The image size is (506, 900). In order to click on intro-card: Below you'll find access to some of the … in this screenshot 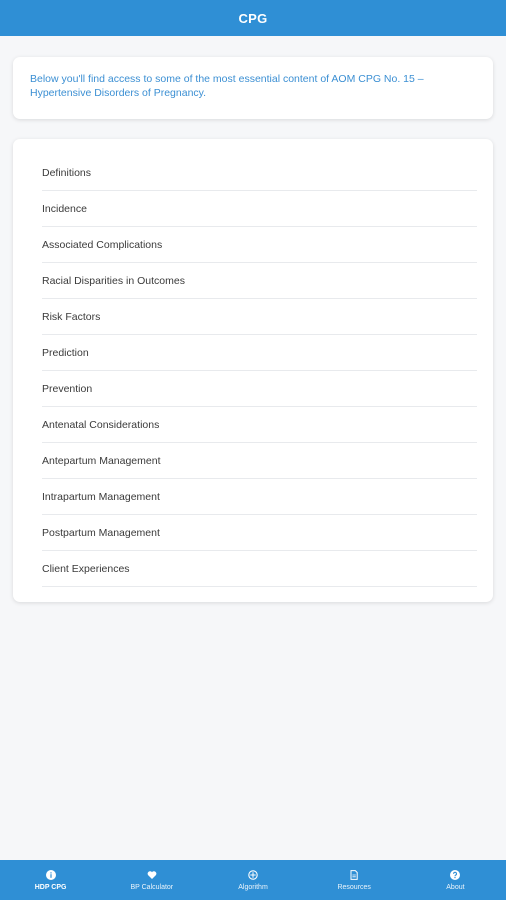, I will do `click(253, 88)`.